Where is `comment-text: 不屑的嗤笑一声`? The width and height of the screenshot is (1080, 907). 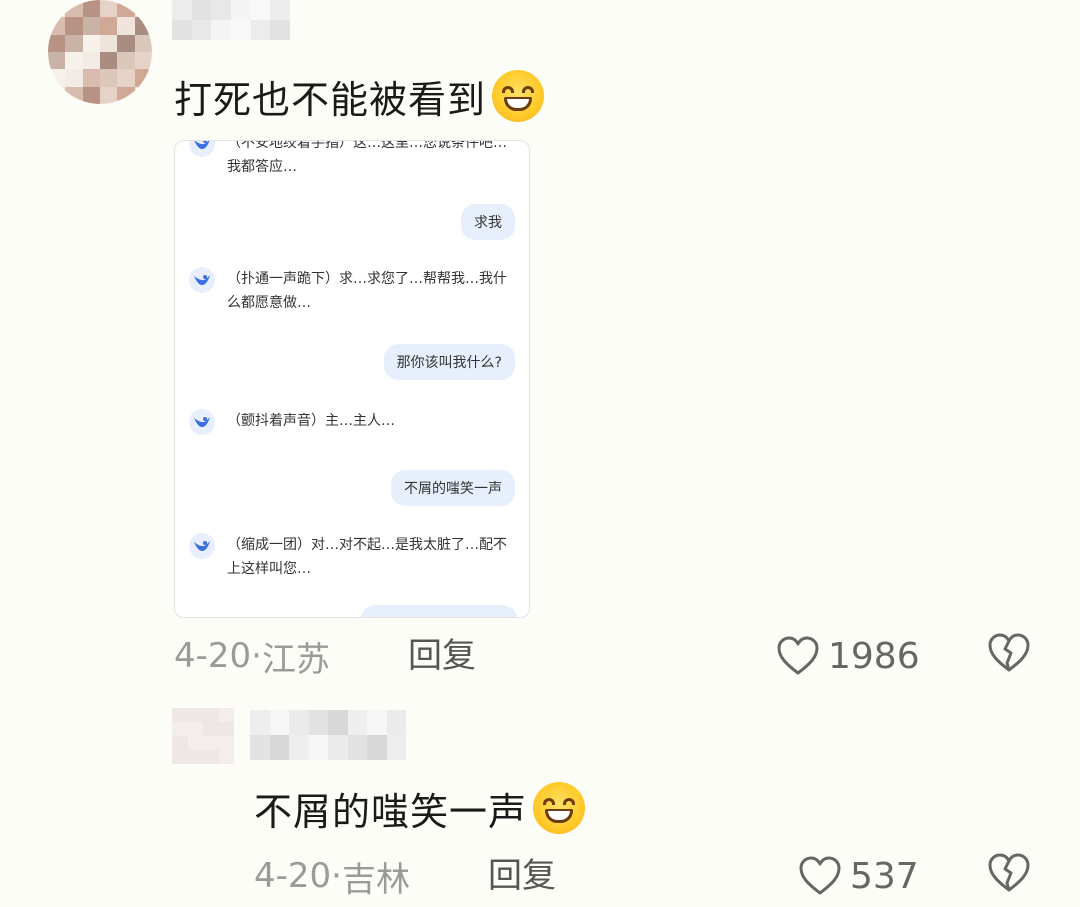 comment-text: 不屑的嗤笑一声 is located at coordinates (420, 808).